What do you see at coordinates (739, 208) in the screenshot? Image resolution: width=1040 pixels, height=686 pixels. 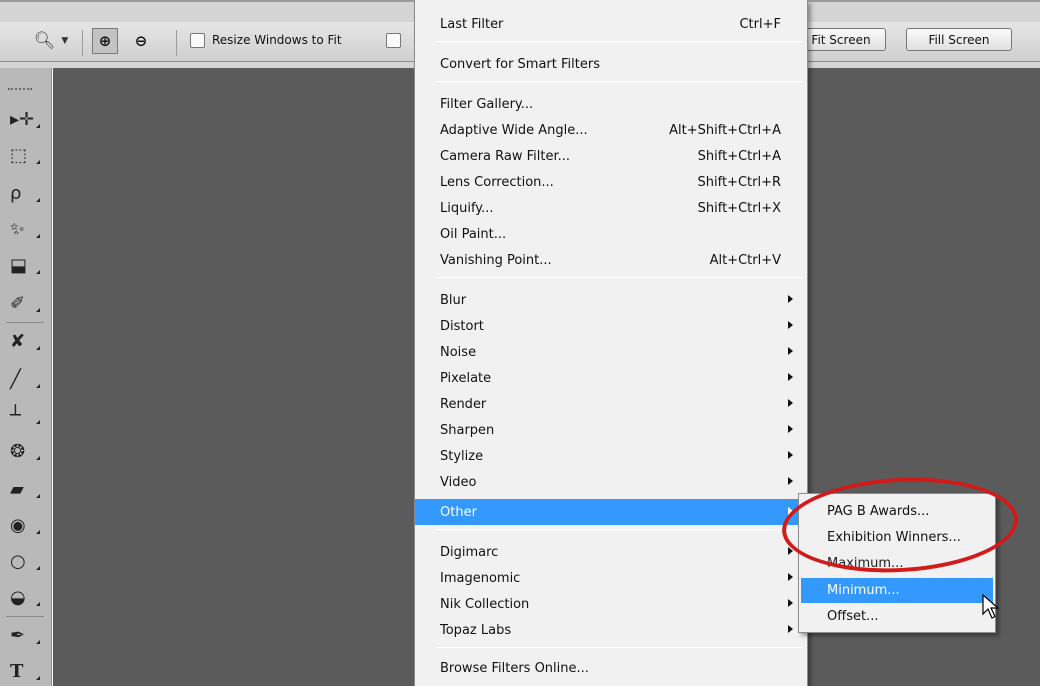 I see `menu-item-shortcut: Shift+Ctrl+X` at bounding box center [739, 208].